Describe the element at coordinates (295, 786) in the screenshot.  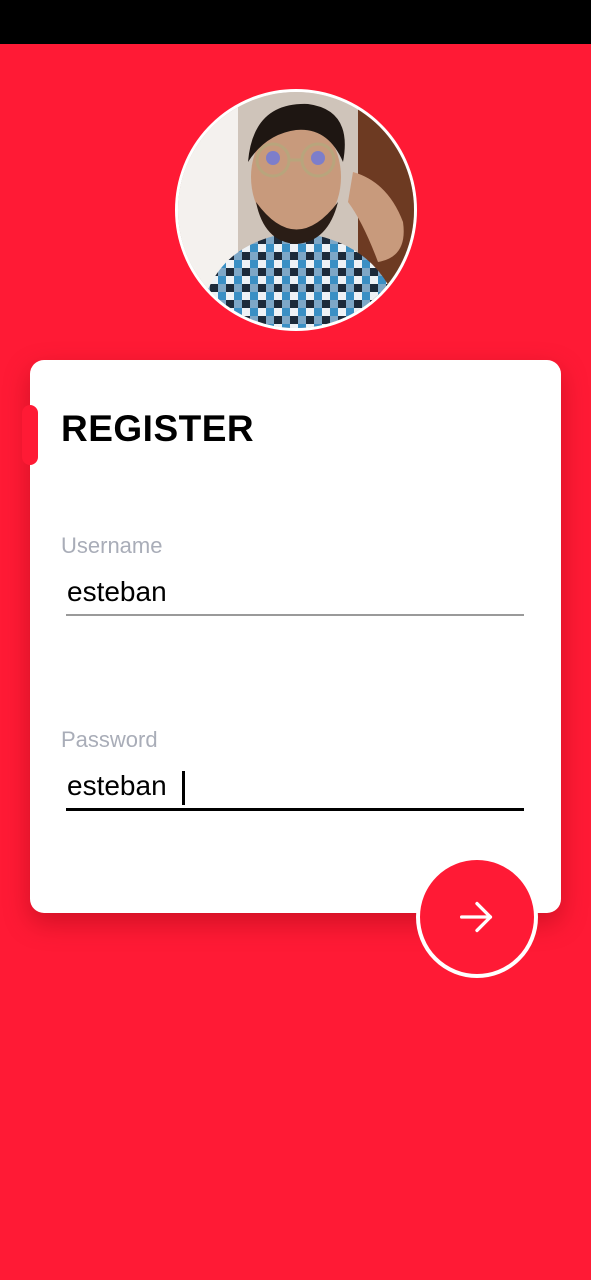
I see `password-input` at that location.